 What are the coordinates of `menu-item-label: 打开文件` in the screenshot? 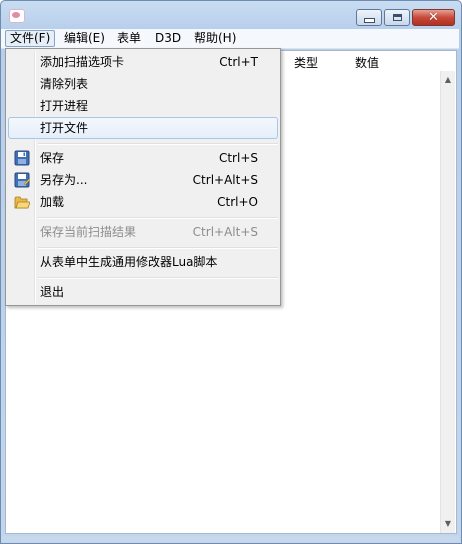 It's located at (64, 128).